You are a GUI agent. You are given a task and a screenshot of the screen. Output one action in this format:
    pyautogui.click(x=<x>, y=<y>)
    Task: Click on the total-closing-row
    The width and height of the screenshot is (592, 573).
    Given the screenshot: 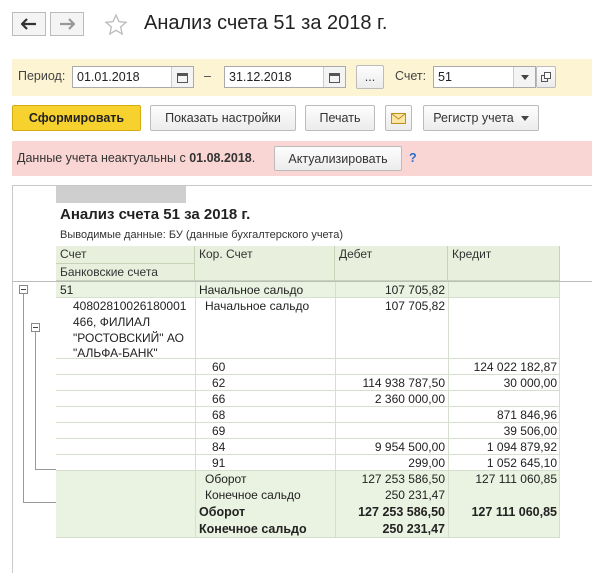 What is the action you would take?
    pyautogui.click(x=308, y=528)
    